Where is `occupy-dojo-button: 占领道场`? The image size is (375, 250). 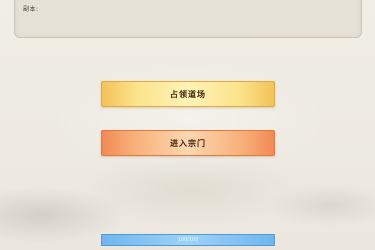
occupy-dojo-button: 占领道场 is located at coordinates (188, 94).